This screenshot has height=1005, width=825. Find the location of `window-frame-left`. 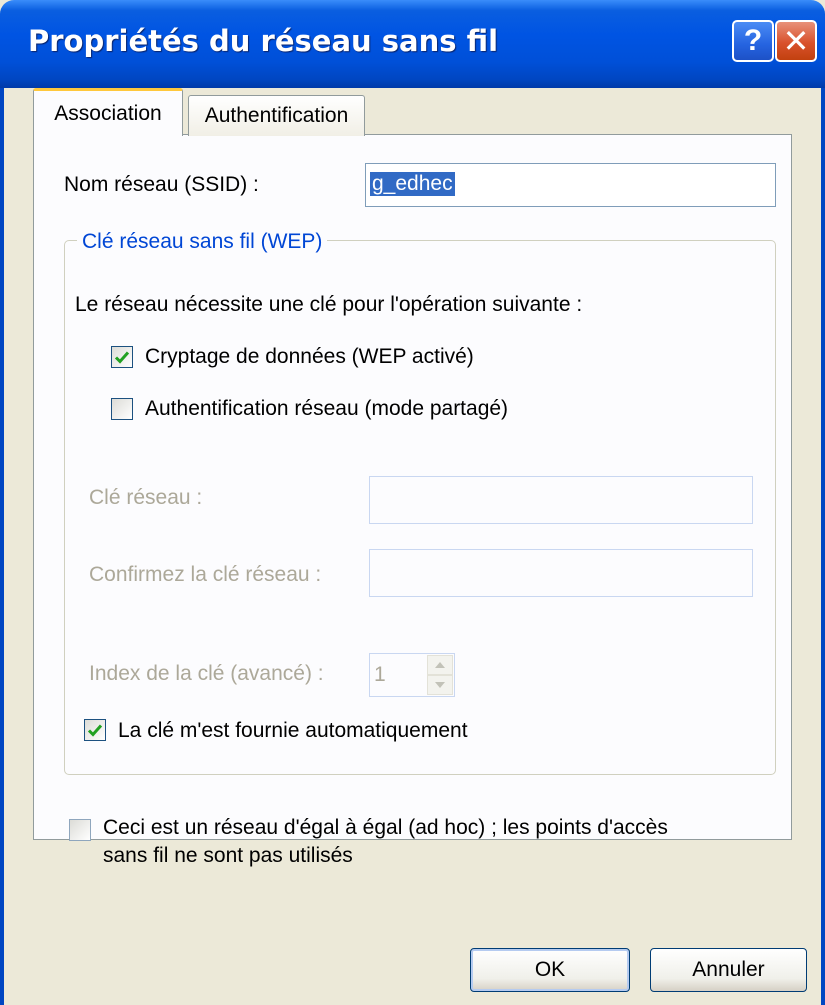

window-frame-left is located at coordinates (2, 546).